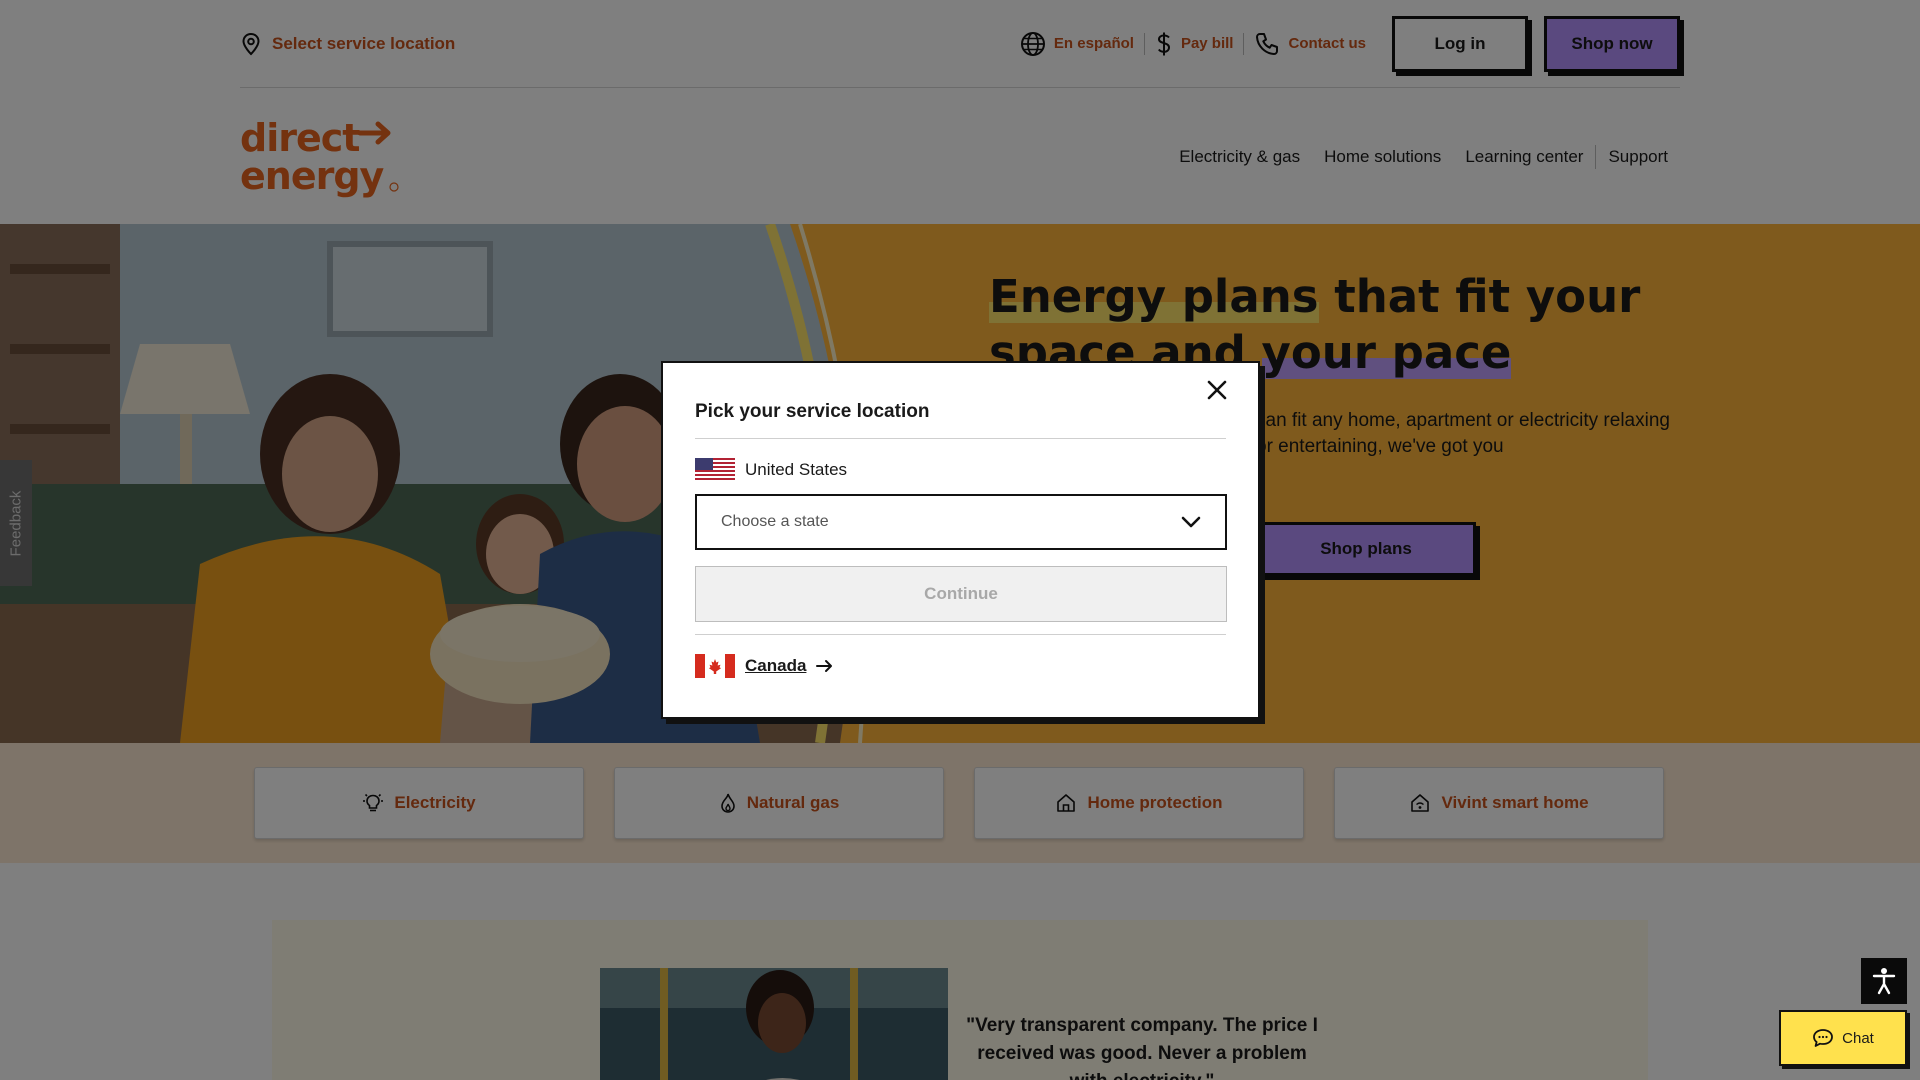  What do you see at coordinates (812, 411) in the screenshot?
I see `modal-title: Pick your service location` at bounding box center [812, 411].